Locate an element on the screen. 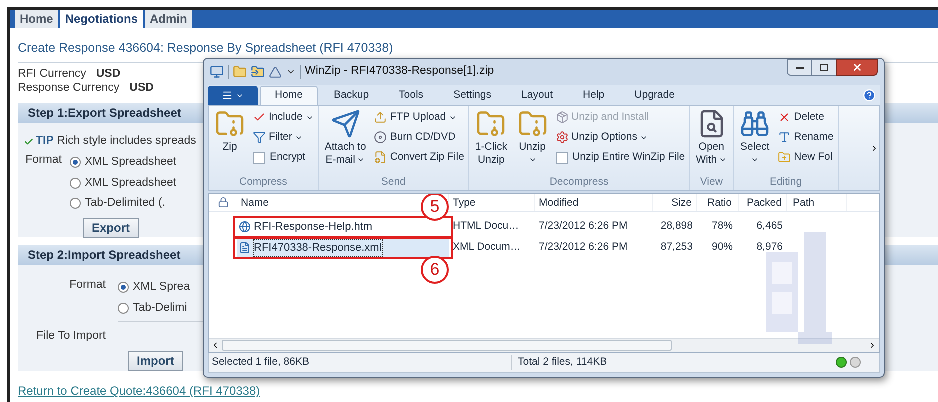 This screenshot has height=402, width=938. filter-icon is located at coordinates (259, 137).